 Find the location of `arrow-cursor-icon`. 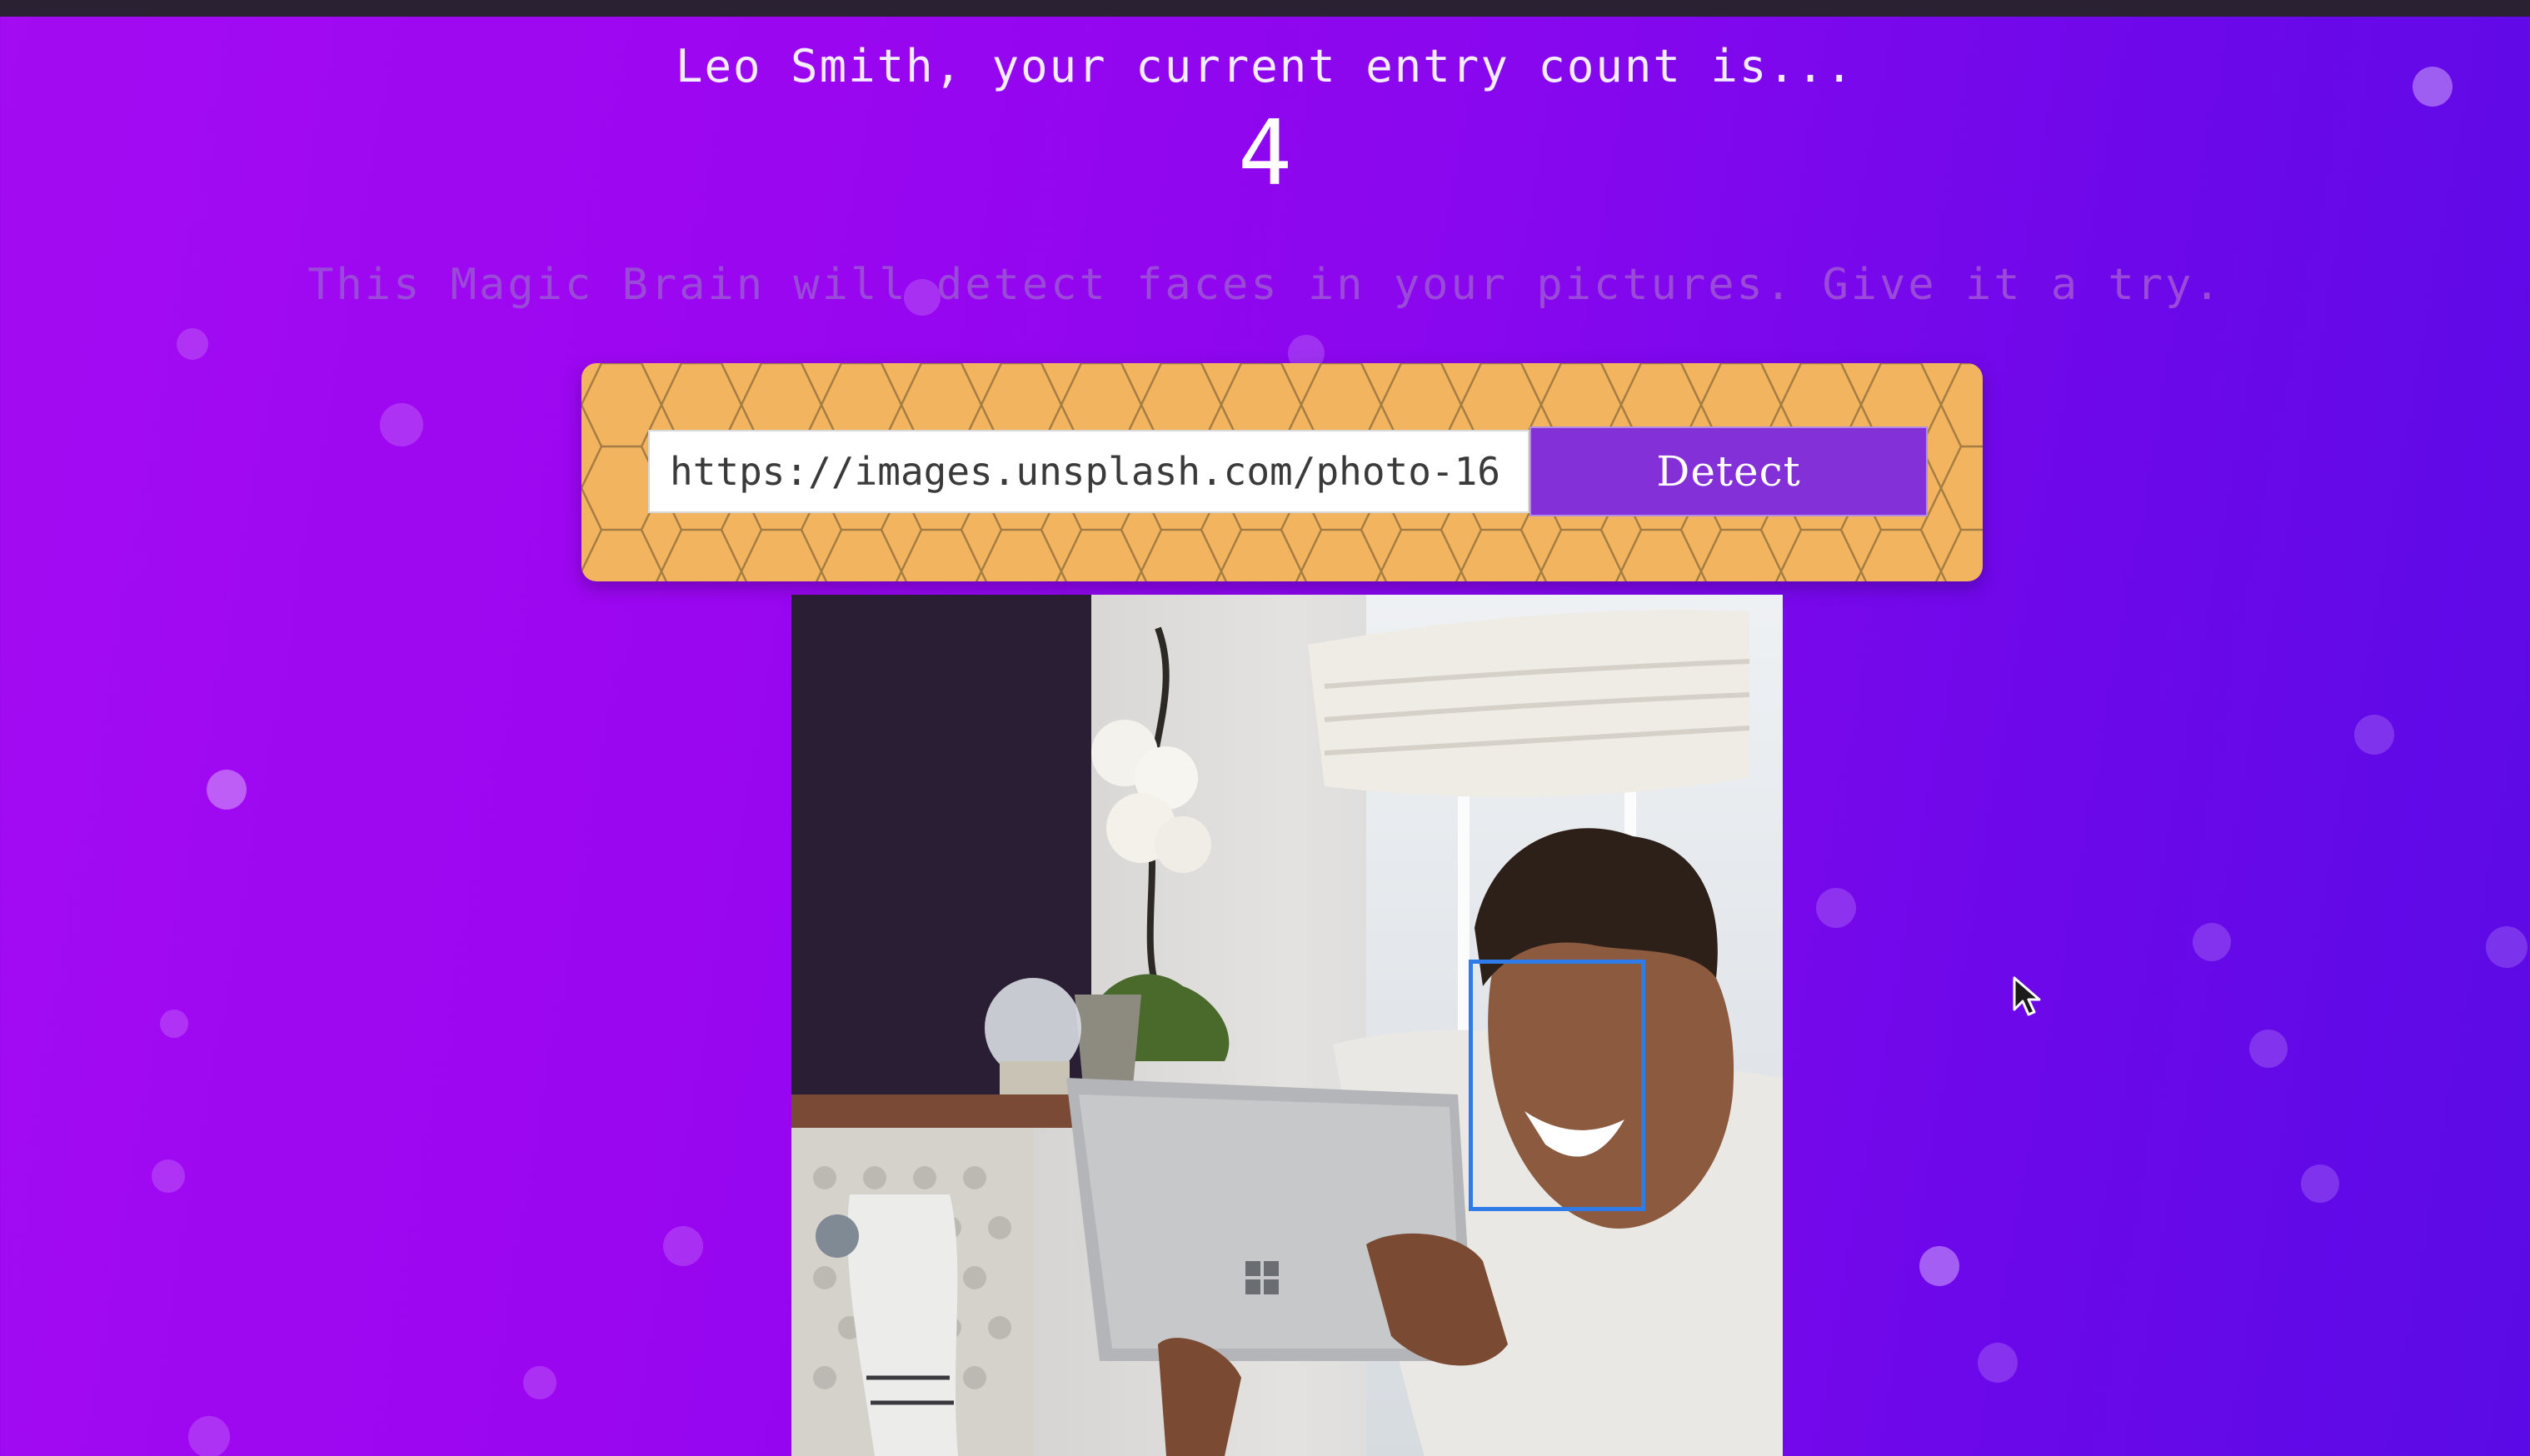

arrow-cursor-icon is located at coordinates (2027, 996).